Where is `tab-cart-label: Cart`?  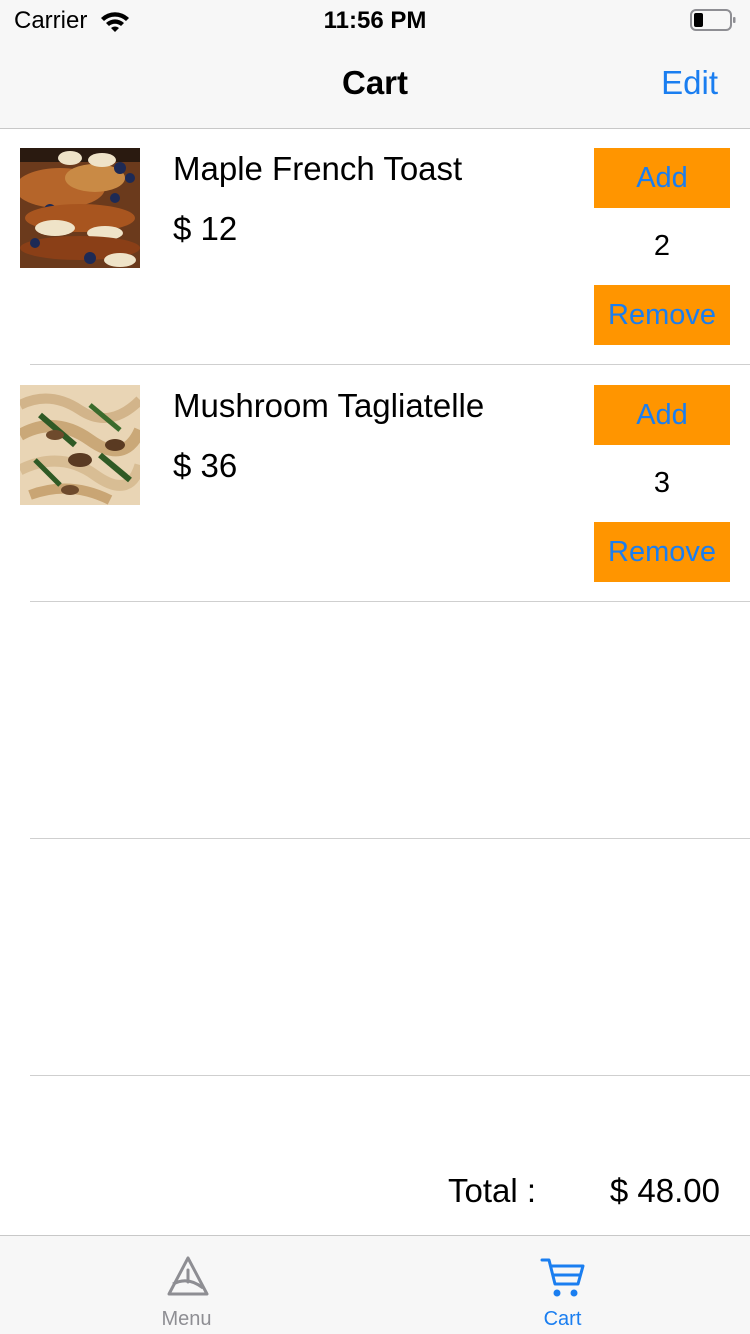
tab-cart-label: Cart is located at coordinates (562, 1319).